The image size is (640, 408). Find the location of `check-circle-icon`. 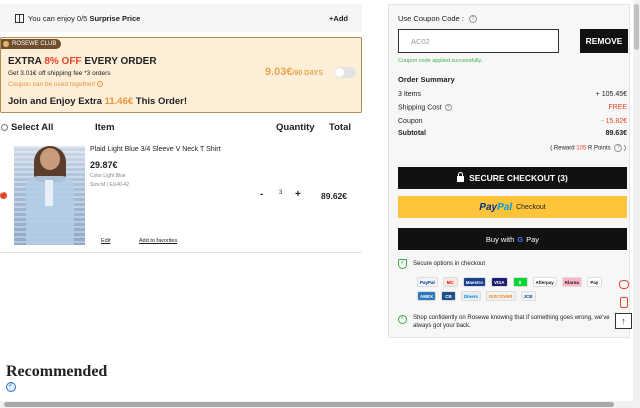

check-circle-icon is located at coordinates (402, 319).